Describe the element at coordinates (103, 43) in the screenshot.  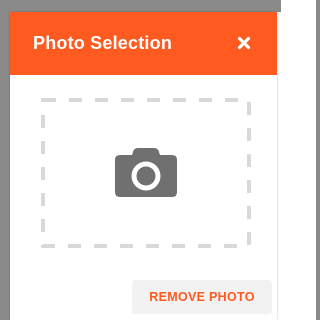
I see `dialog-title: Photo Selection` at that location.